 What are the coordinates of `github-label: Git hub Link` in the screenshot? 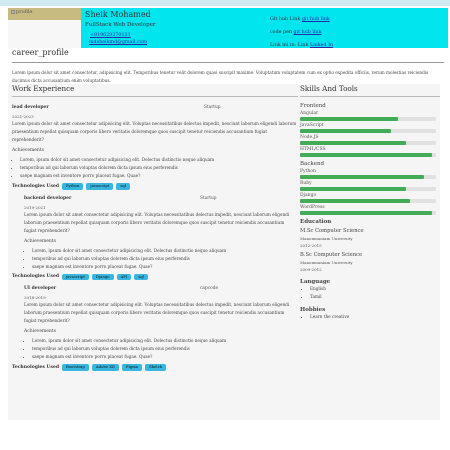 It's located at (285, 19).